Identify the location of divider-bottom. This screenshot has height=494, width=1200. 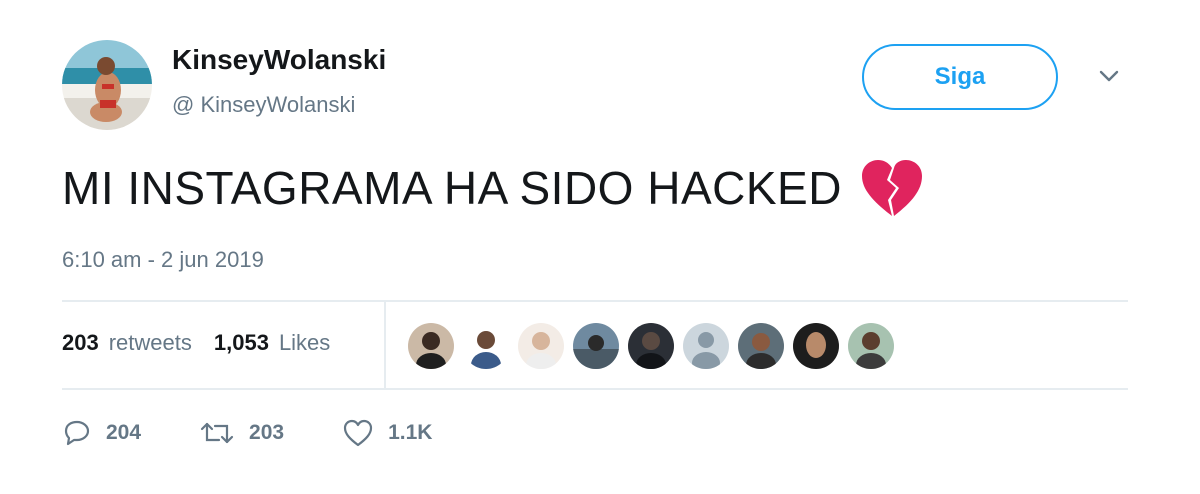
(595, 389).